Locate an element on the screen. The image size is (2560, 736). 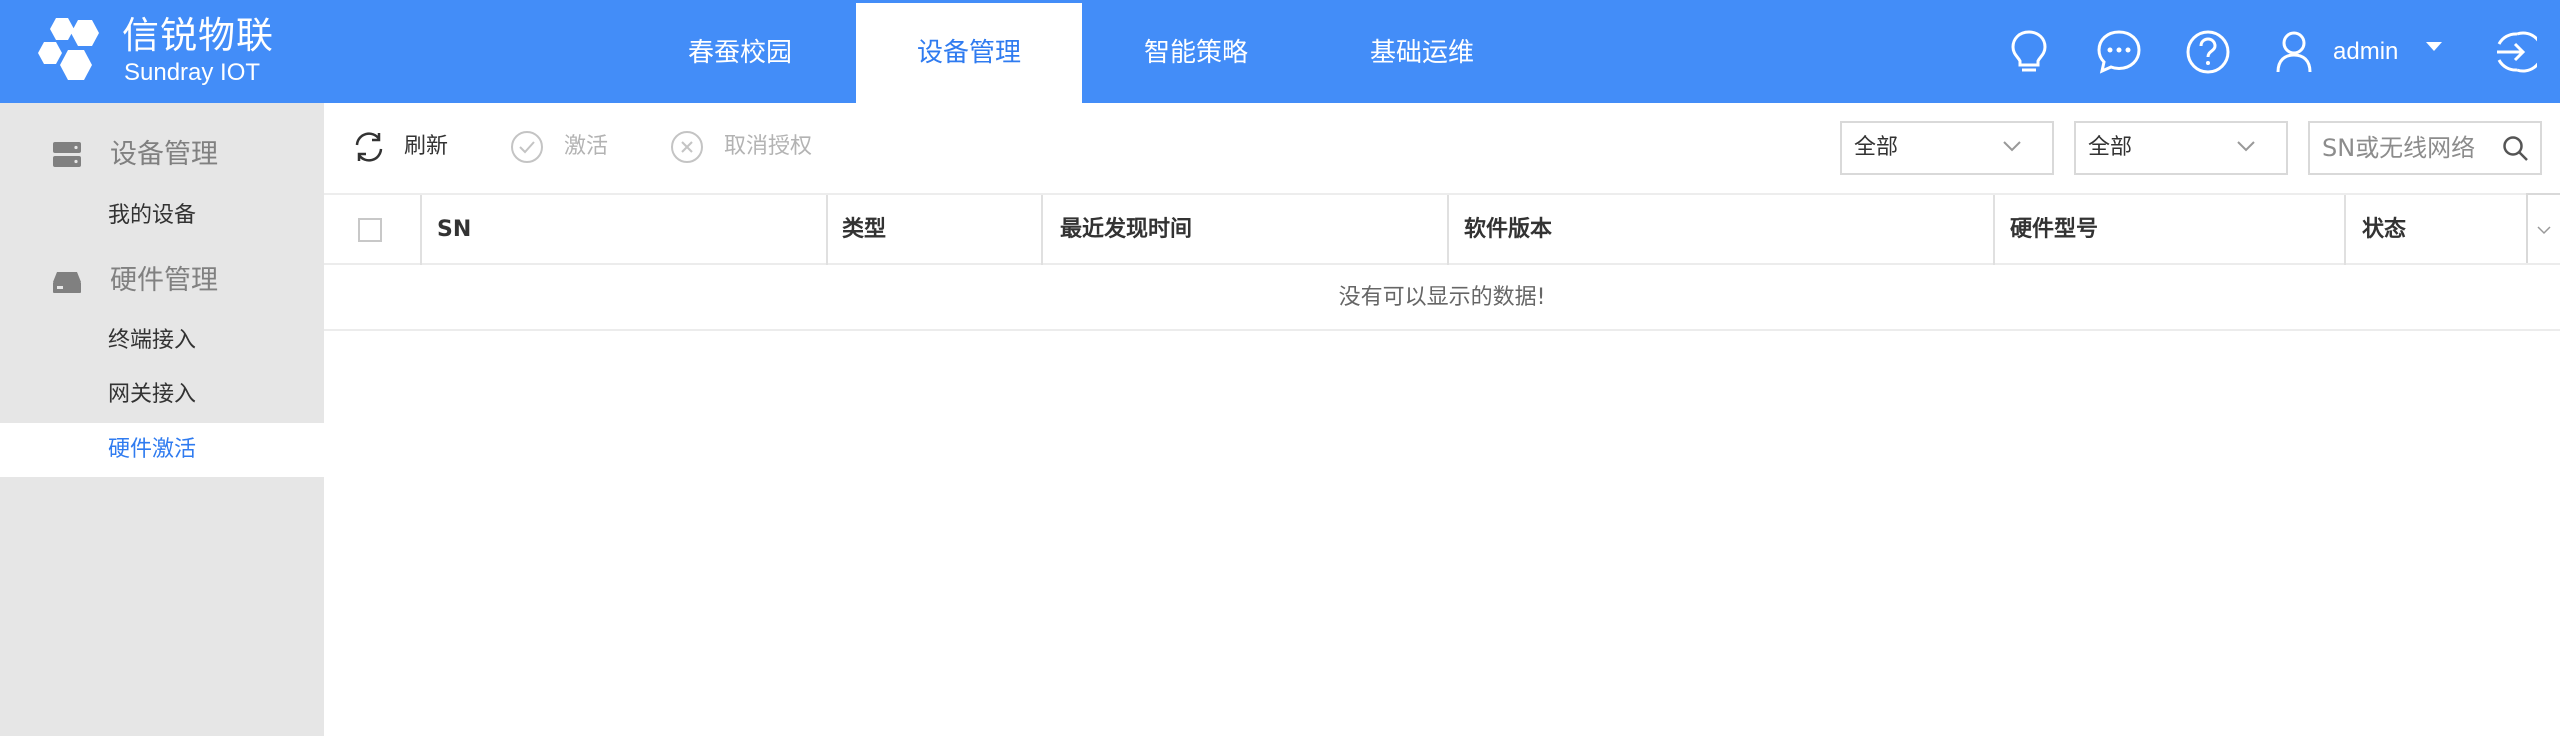
refresh-icon is located at coordinates (369, 147).